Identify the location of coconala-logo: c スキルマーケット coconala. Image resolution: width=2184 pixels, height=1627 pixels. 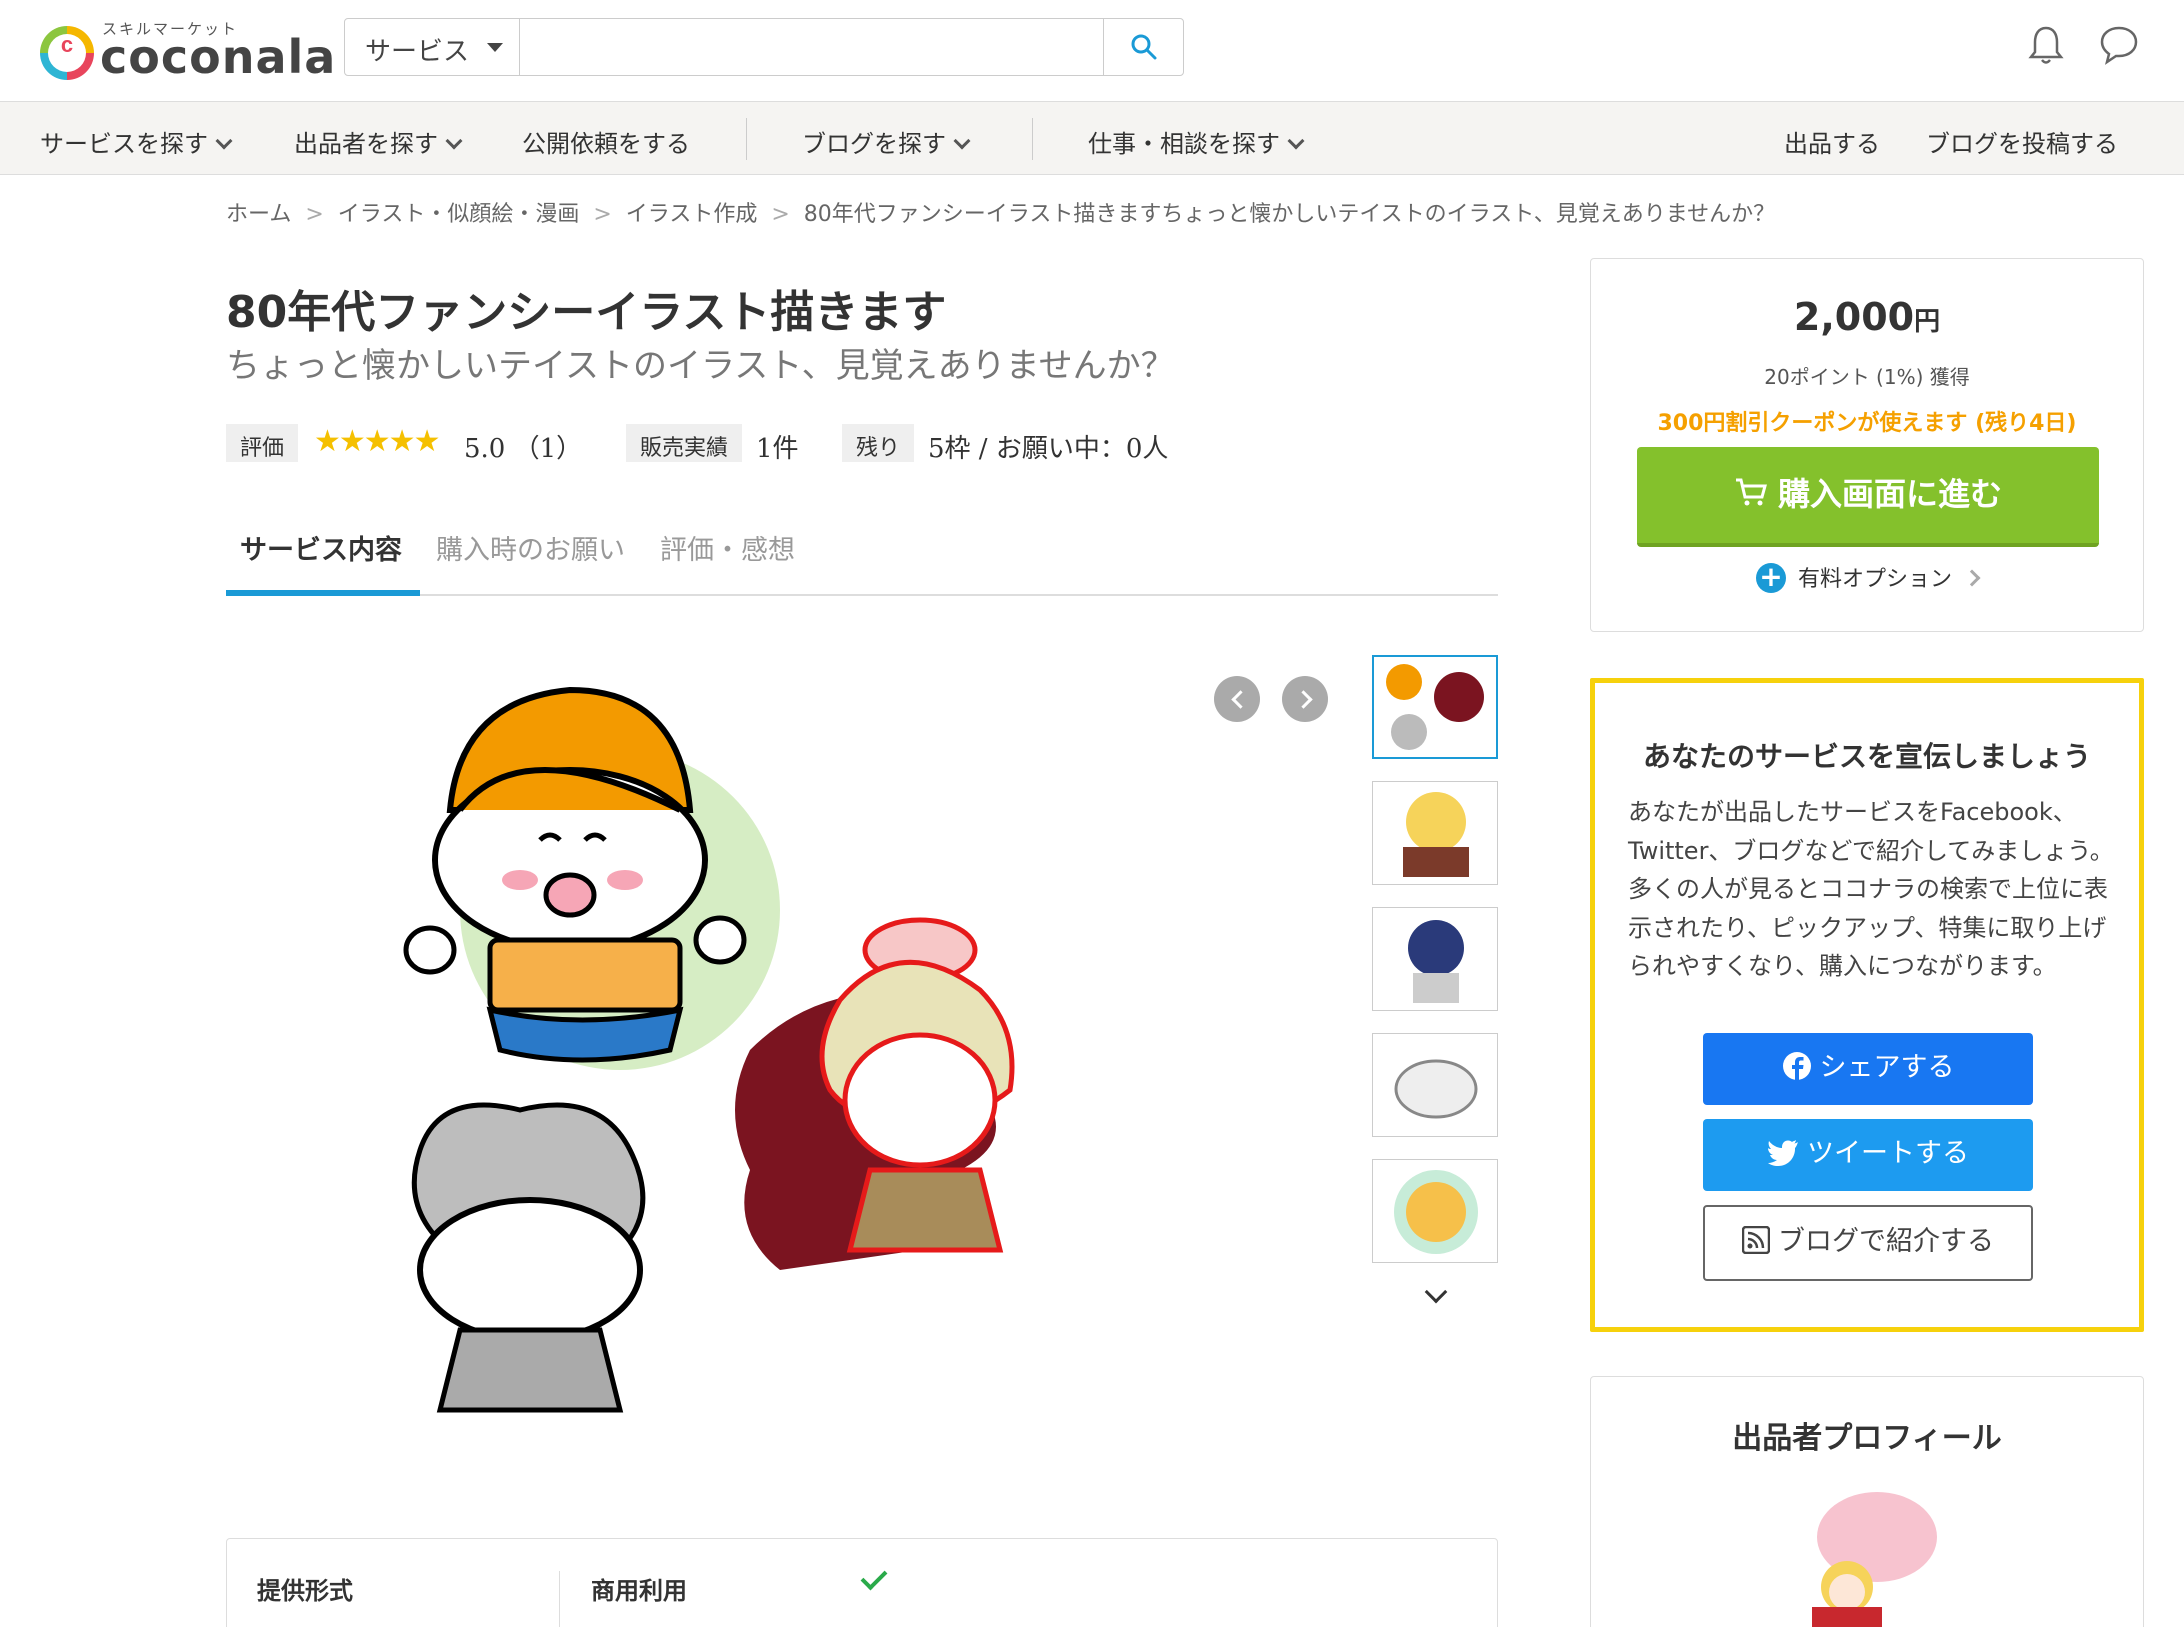
(187, 51).